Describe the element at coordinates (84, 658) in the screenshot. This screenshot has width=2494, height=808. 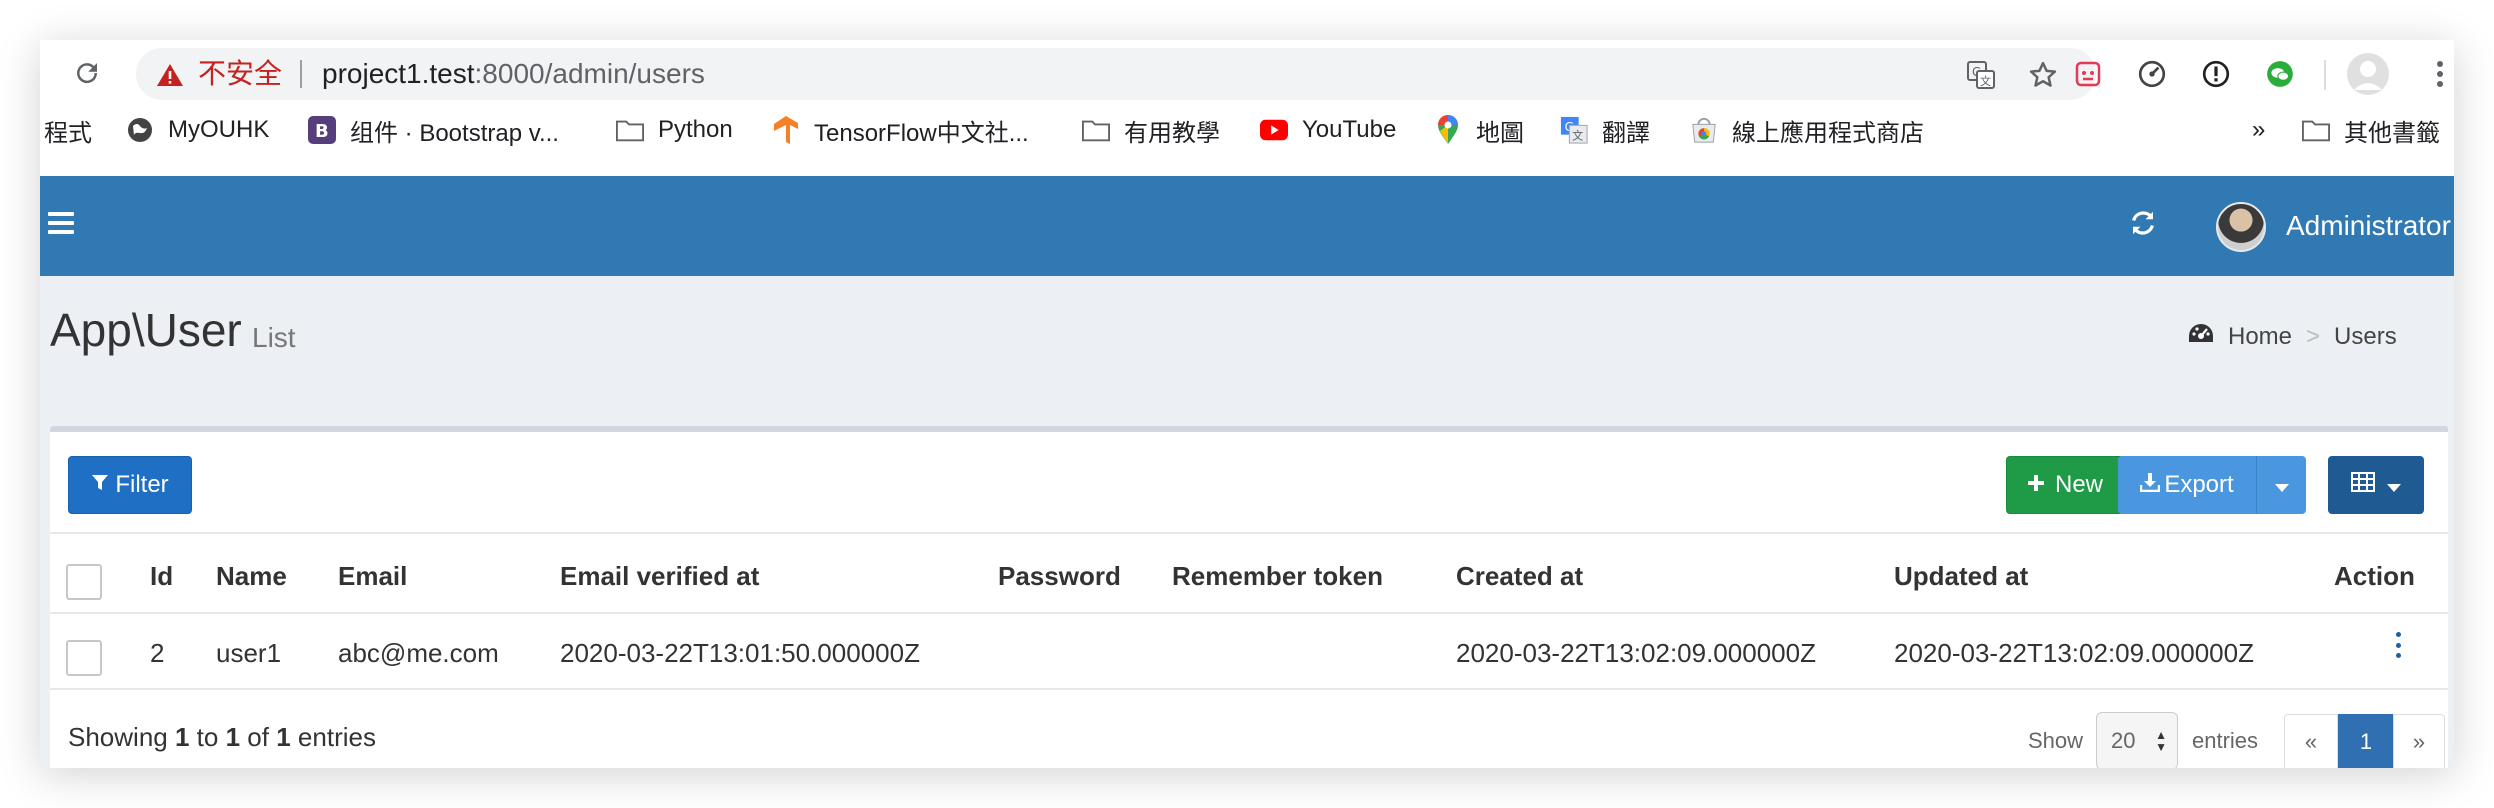
I see `row-checkbox` at that location.